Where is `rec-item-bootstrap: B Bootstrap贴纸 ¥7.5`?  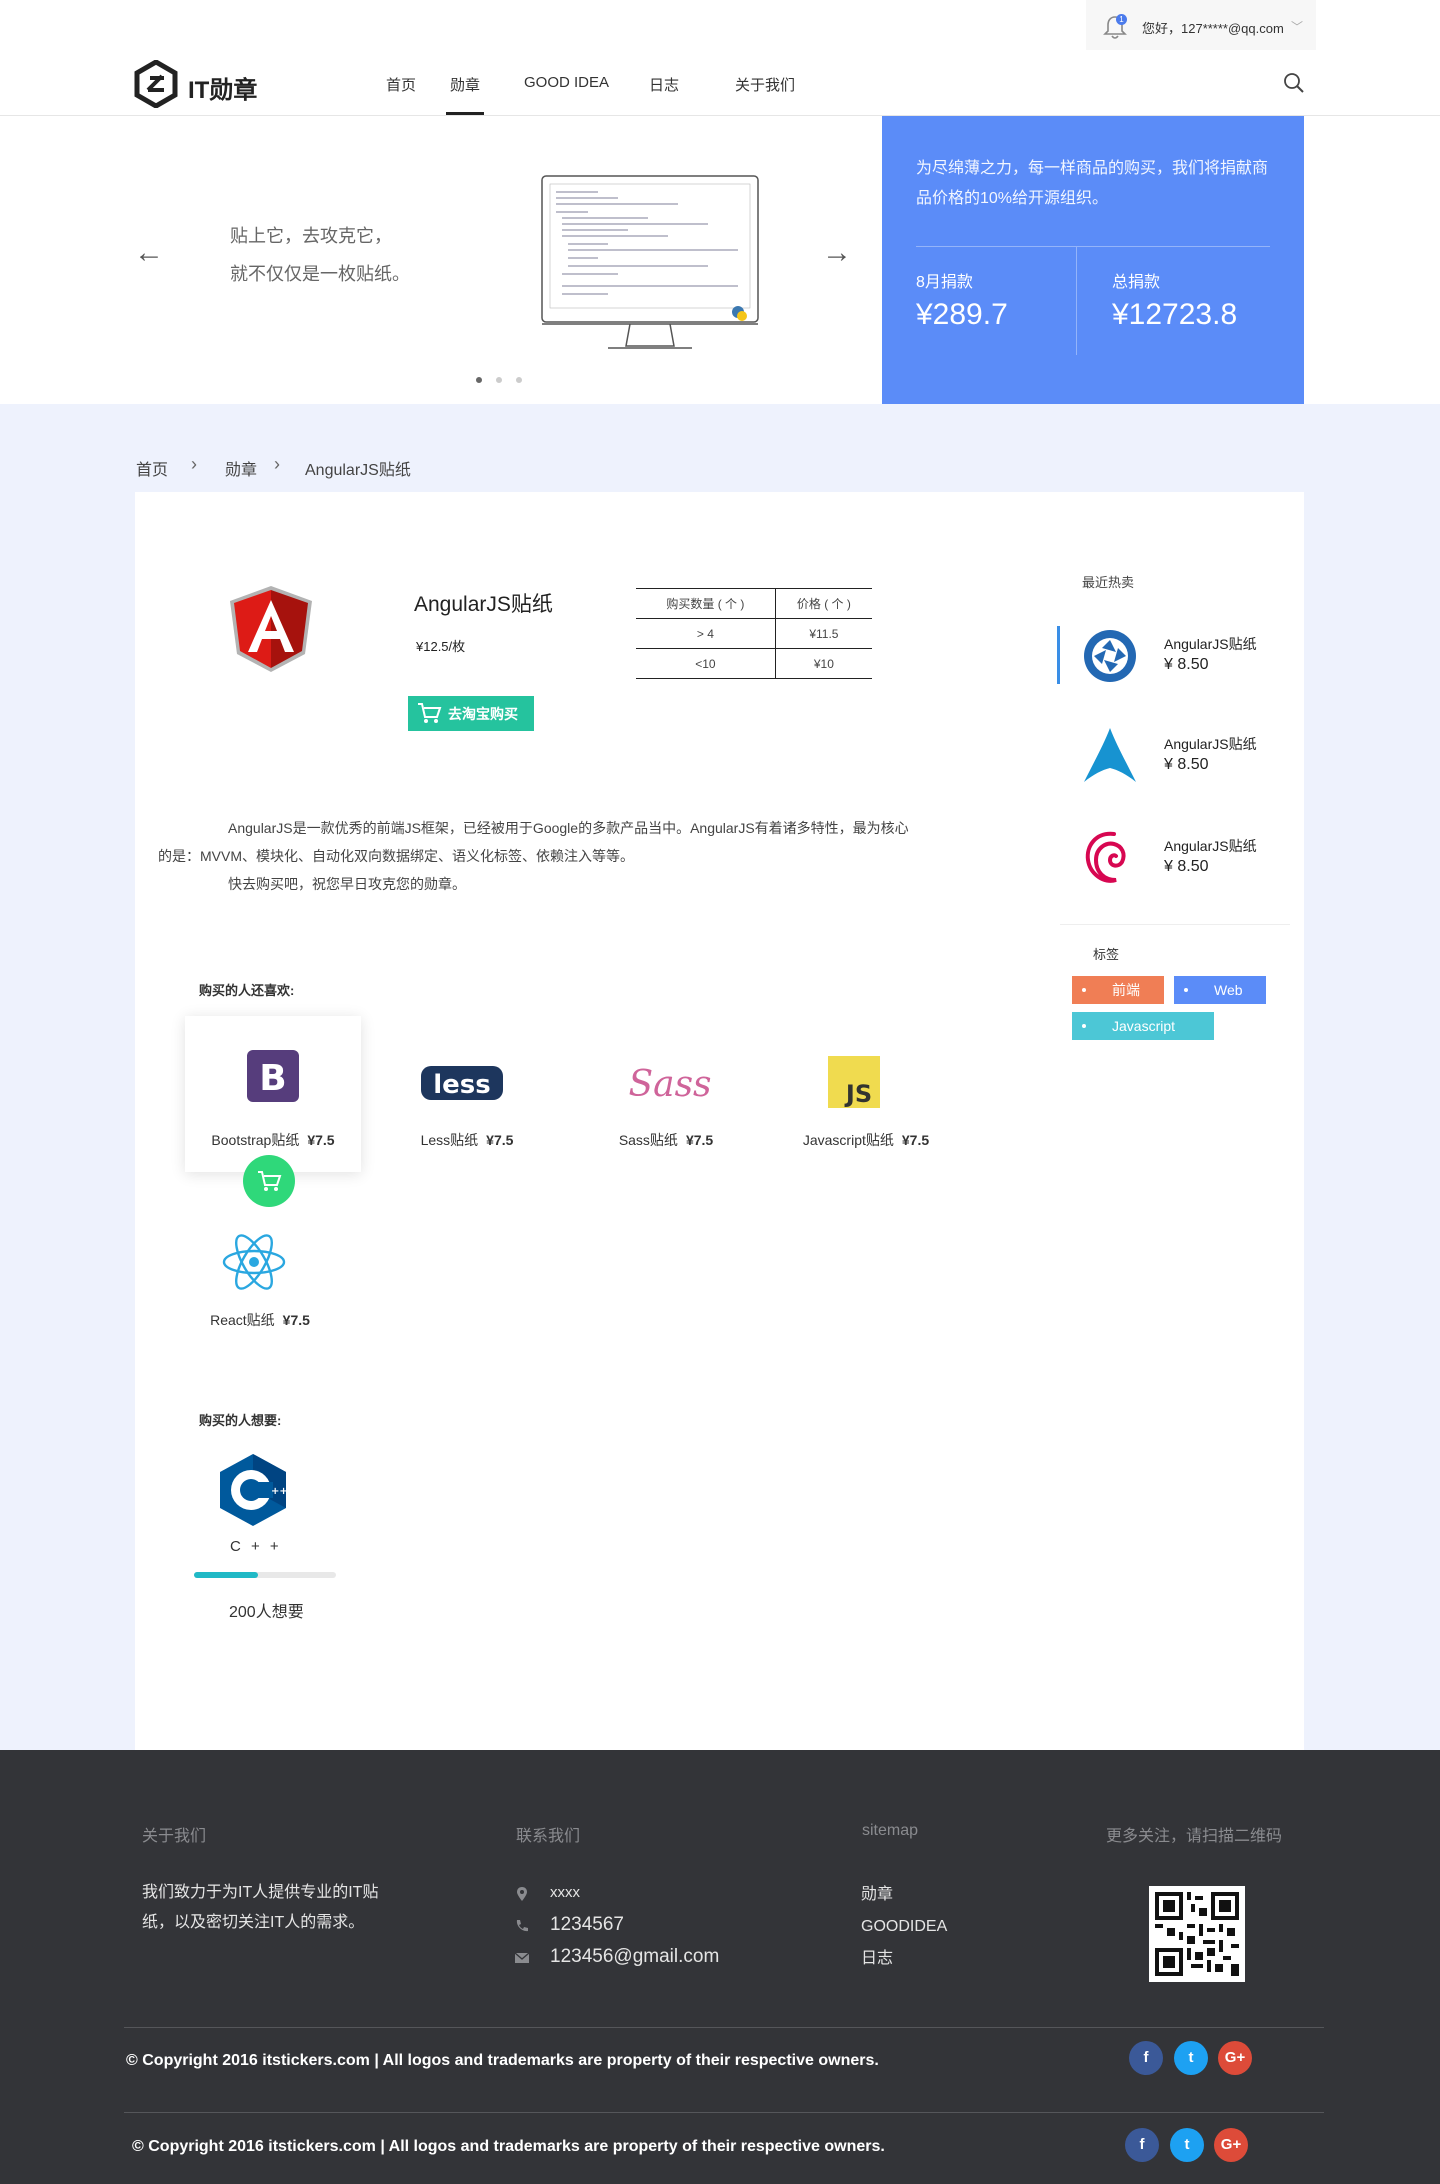 rec-item-bootstrap: B Bootstrap贴纸 ¥7.5 is located at coordinates (273, 1094).